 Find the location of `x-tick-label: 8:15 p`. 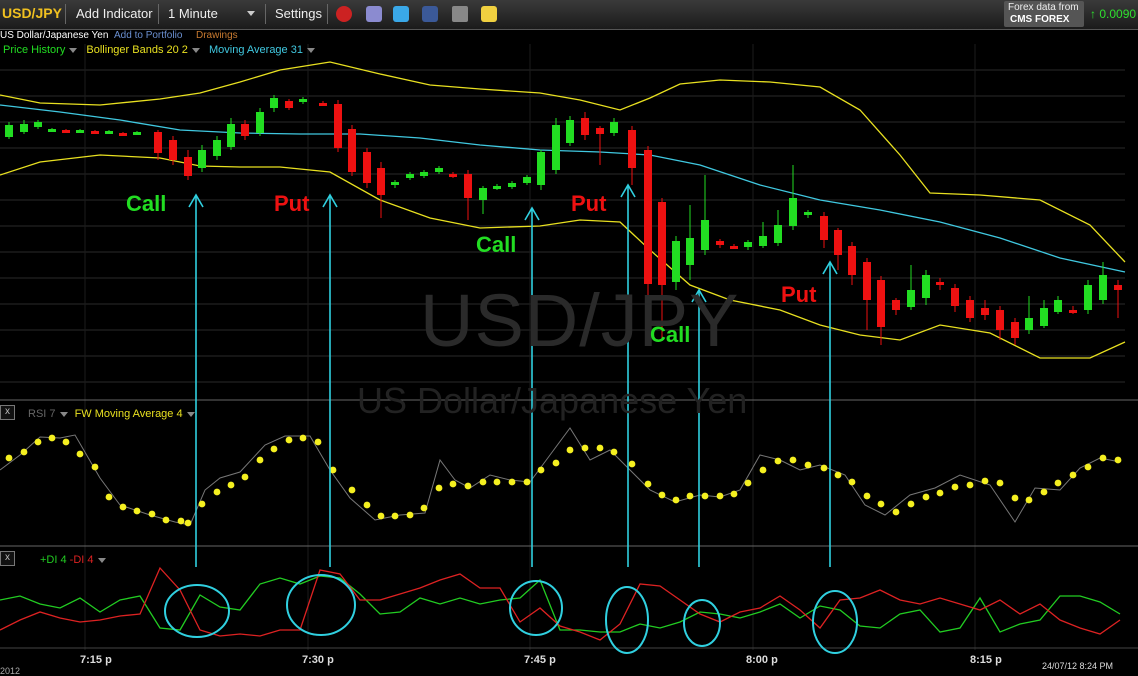

x-tick-label: 8:15 p is located at coordinates (986, 660).